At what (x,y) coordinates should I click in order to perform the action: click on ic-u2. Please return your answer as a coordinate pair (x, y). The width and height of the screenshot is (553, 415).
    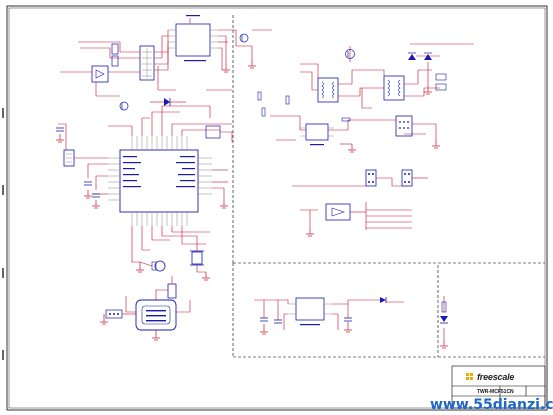
    Looking at the image, I should click on (193, 38).